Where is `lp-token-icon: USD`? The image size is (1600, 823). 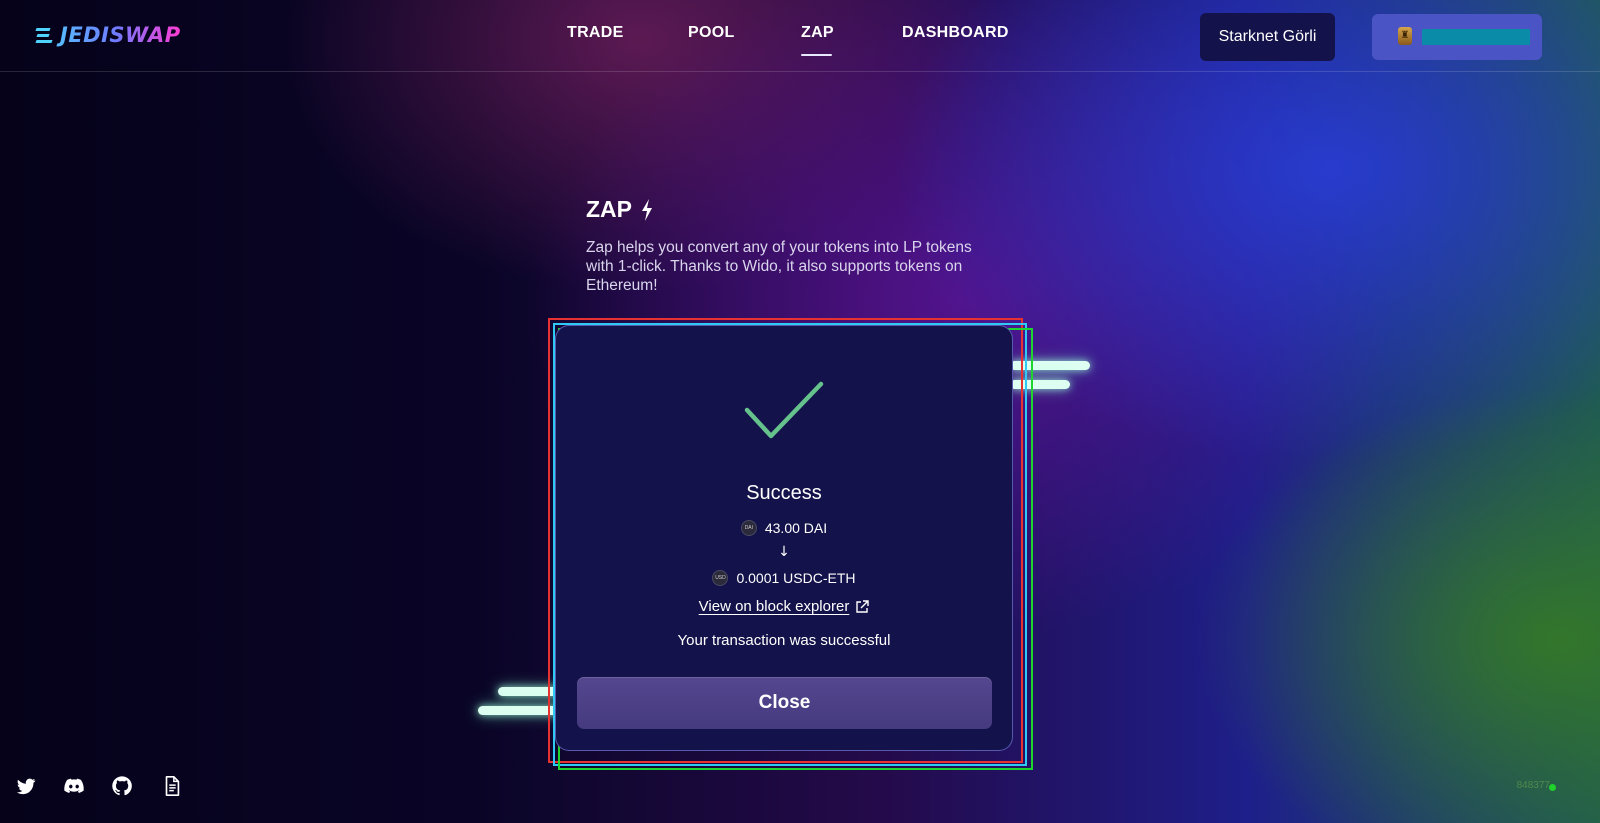
lp-token-icon: USD is located at coordinates (720, 578).